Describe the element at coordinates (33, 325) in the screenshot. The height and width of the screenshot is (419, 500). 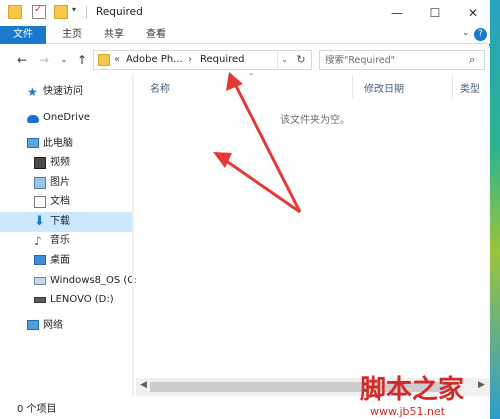
I see `network-icon` at that location.